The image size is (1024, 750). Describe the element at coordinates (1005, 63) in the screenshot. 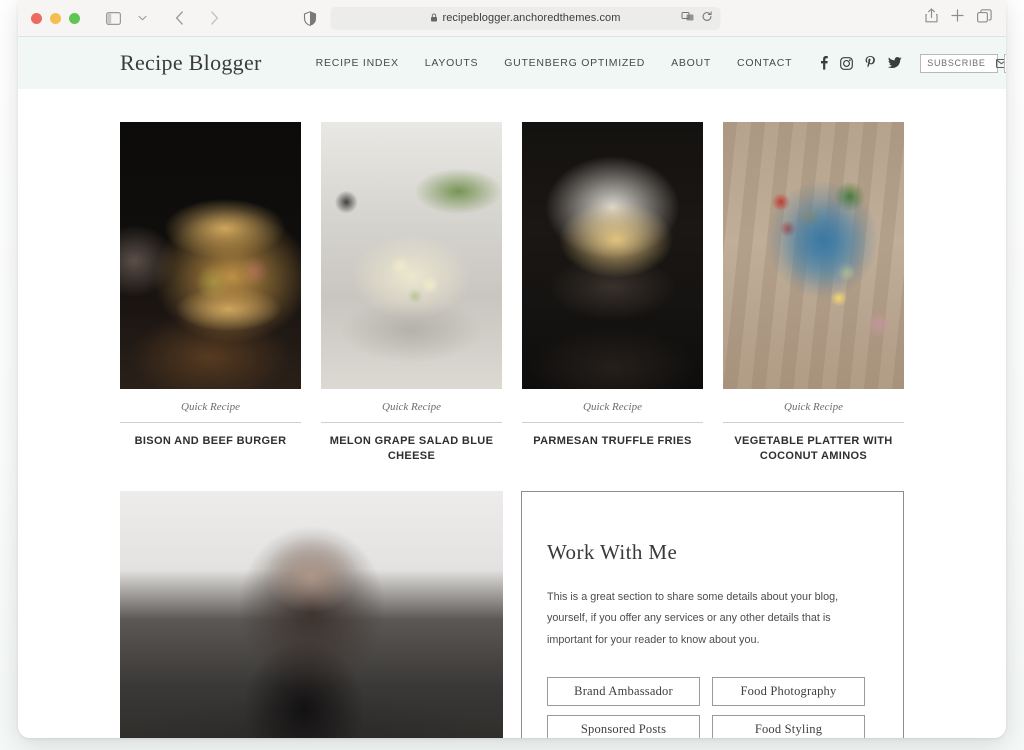

I see `search-box: SEARCH` at that location.